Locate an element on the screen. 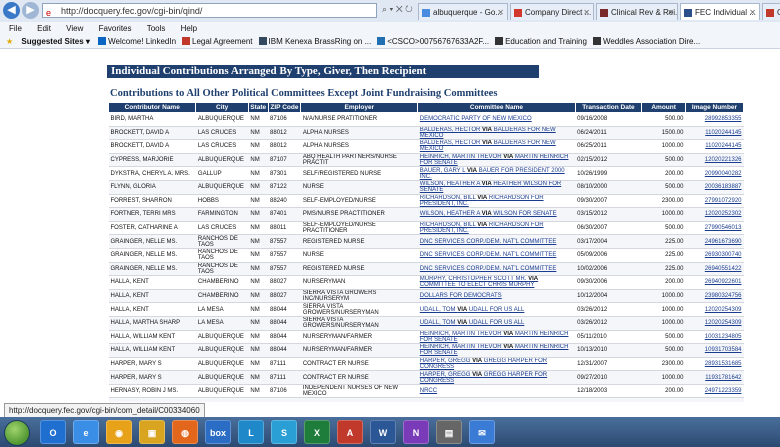  browser-tab: Clinical Rev & Rei... ✕ is located at coordinates (637, 11).